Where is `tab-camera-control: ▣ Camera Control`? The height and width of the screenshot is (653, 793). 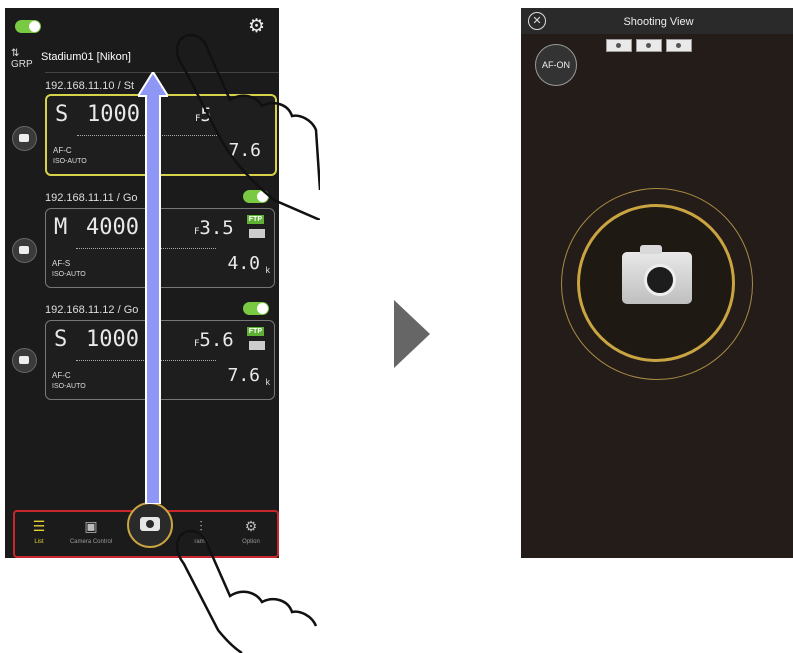
tab-camera-control: ▣ Camera Control is located at coordinates (91, 531).